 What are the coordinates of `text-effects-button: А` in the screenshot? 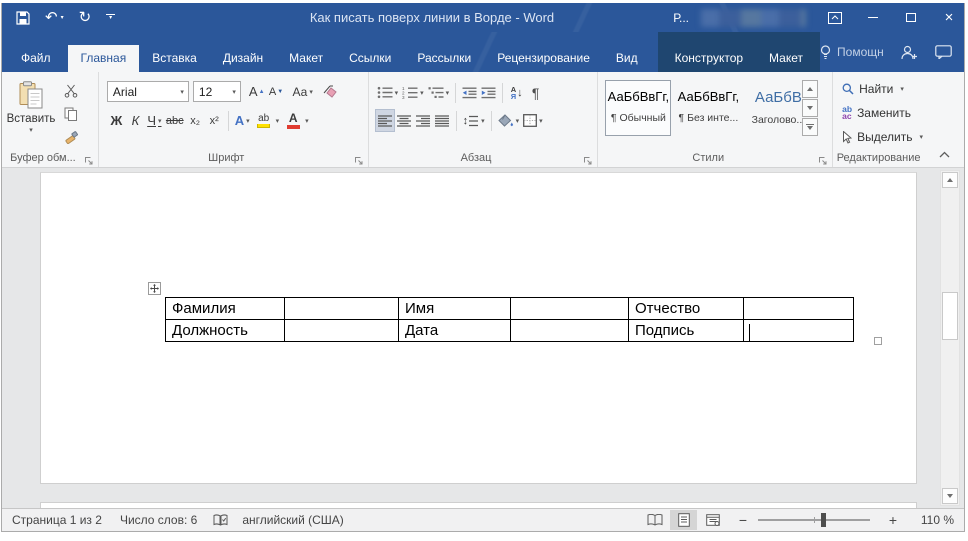 It's located at (242, 120).